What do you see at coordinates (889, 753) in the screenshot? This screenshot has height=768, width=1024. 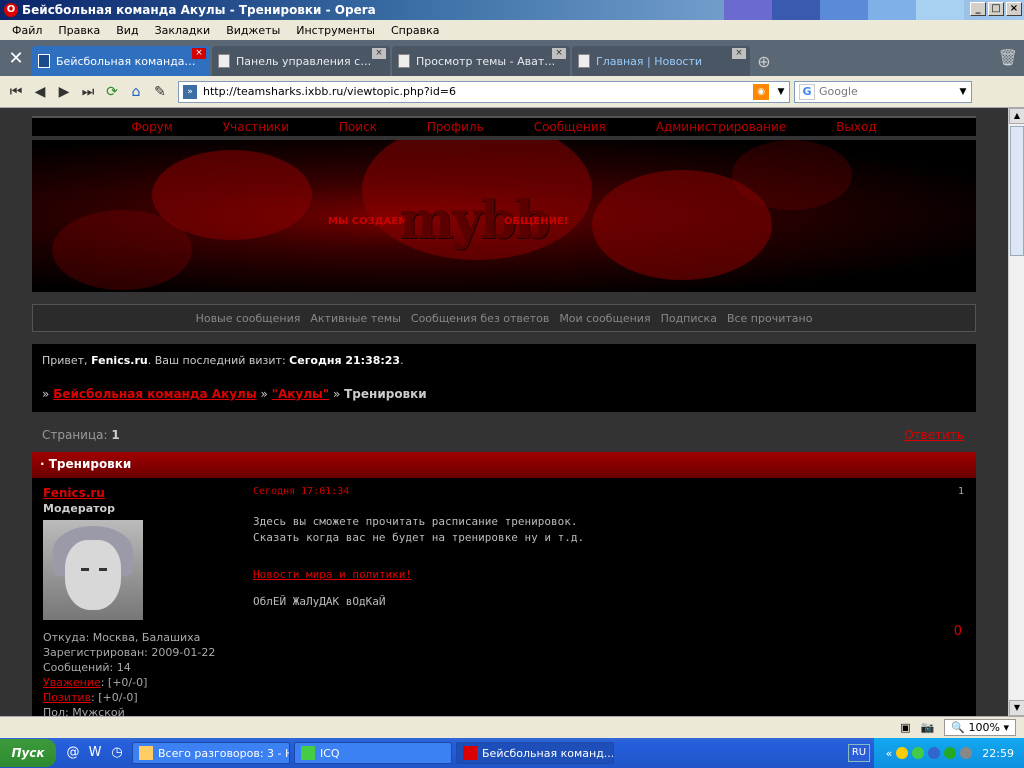 I see `tray-expand-icon: «` at bounding box center [889, 753].